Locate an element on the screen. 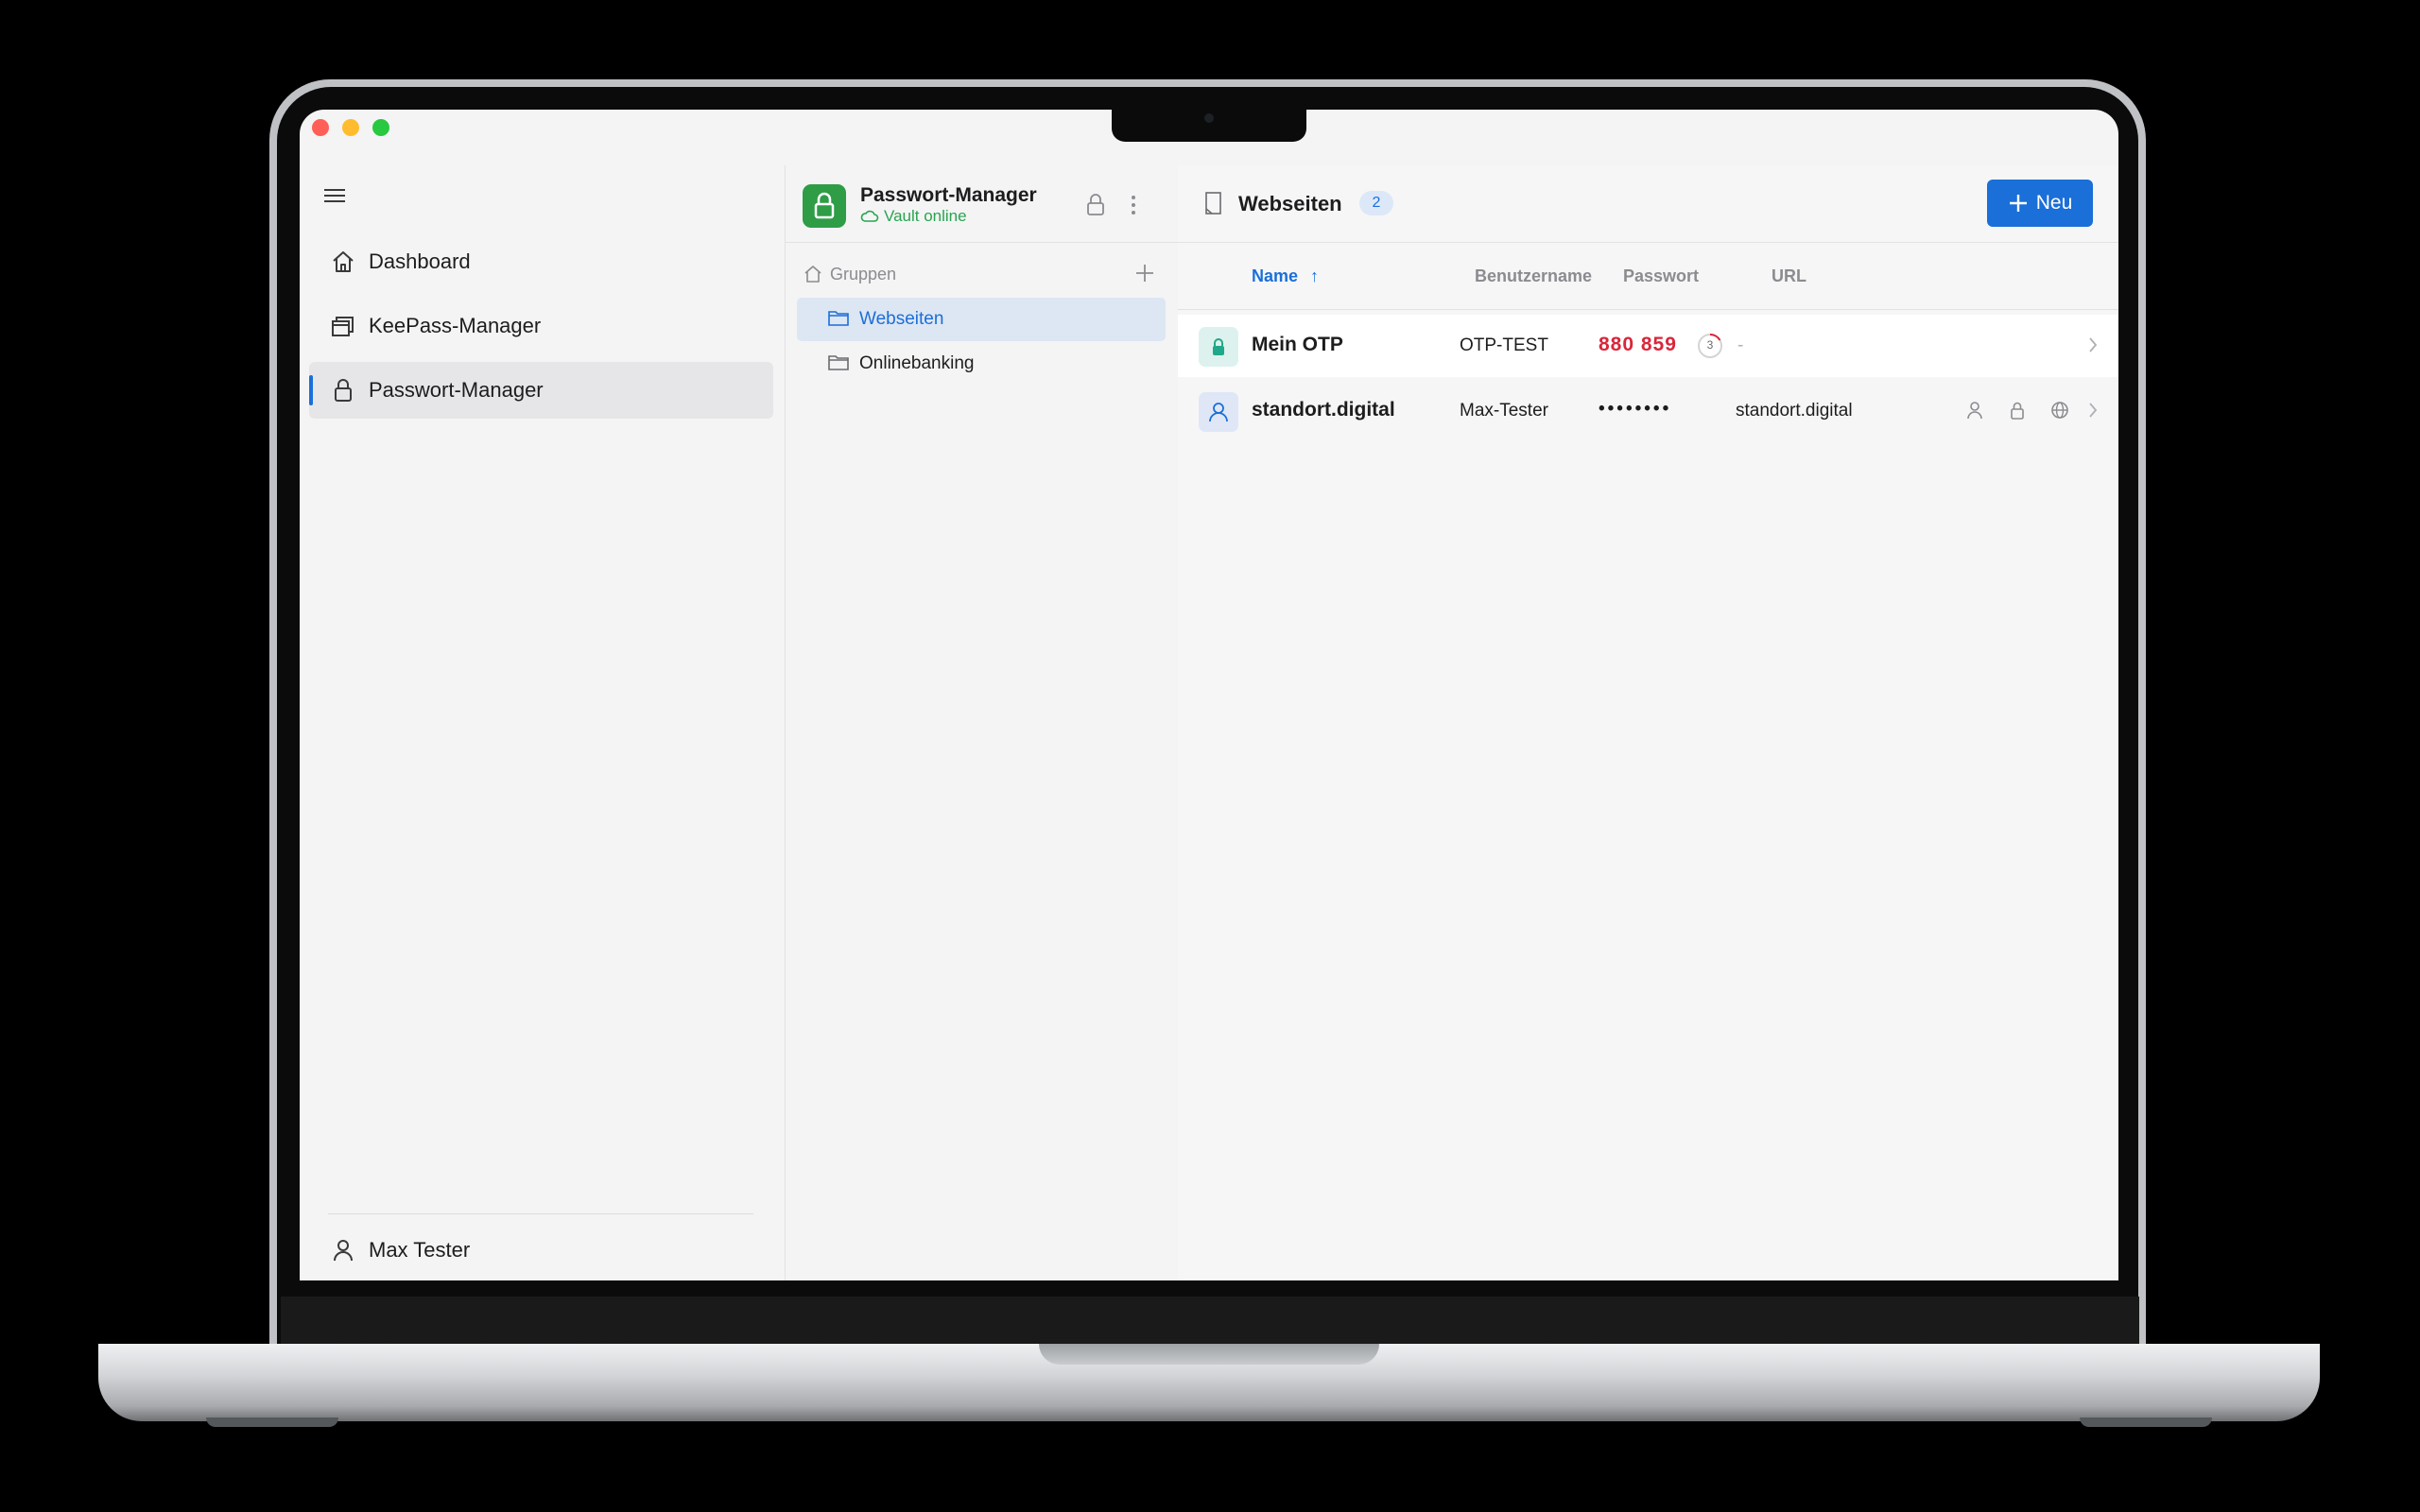  new-entry-button: Neu is located at coordinates (2040, 203).